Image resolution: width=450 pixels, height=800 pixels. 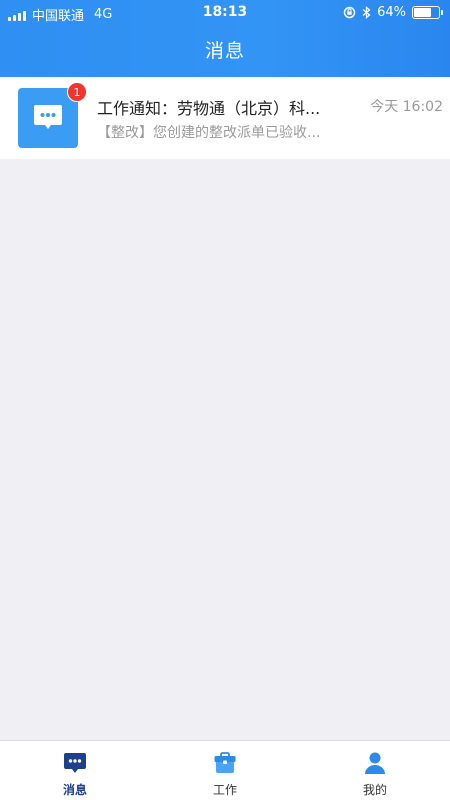 What do you see at coordinates (374, 790) in the screenshot?
I see `tab-label-profile: 我的` at bounding box center [374, 790].